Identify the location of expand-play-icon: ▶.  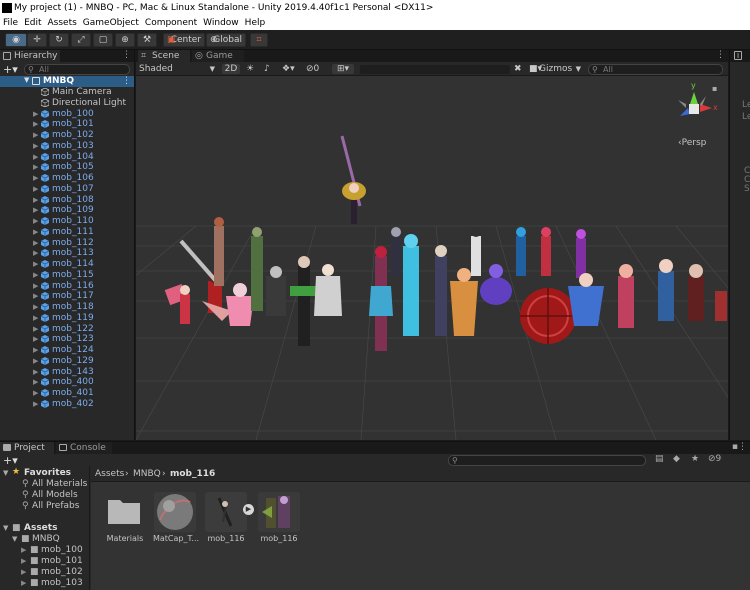
(248, 509).